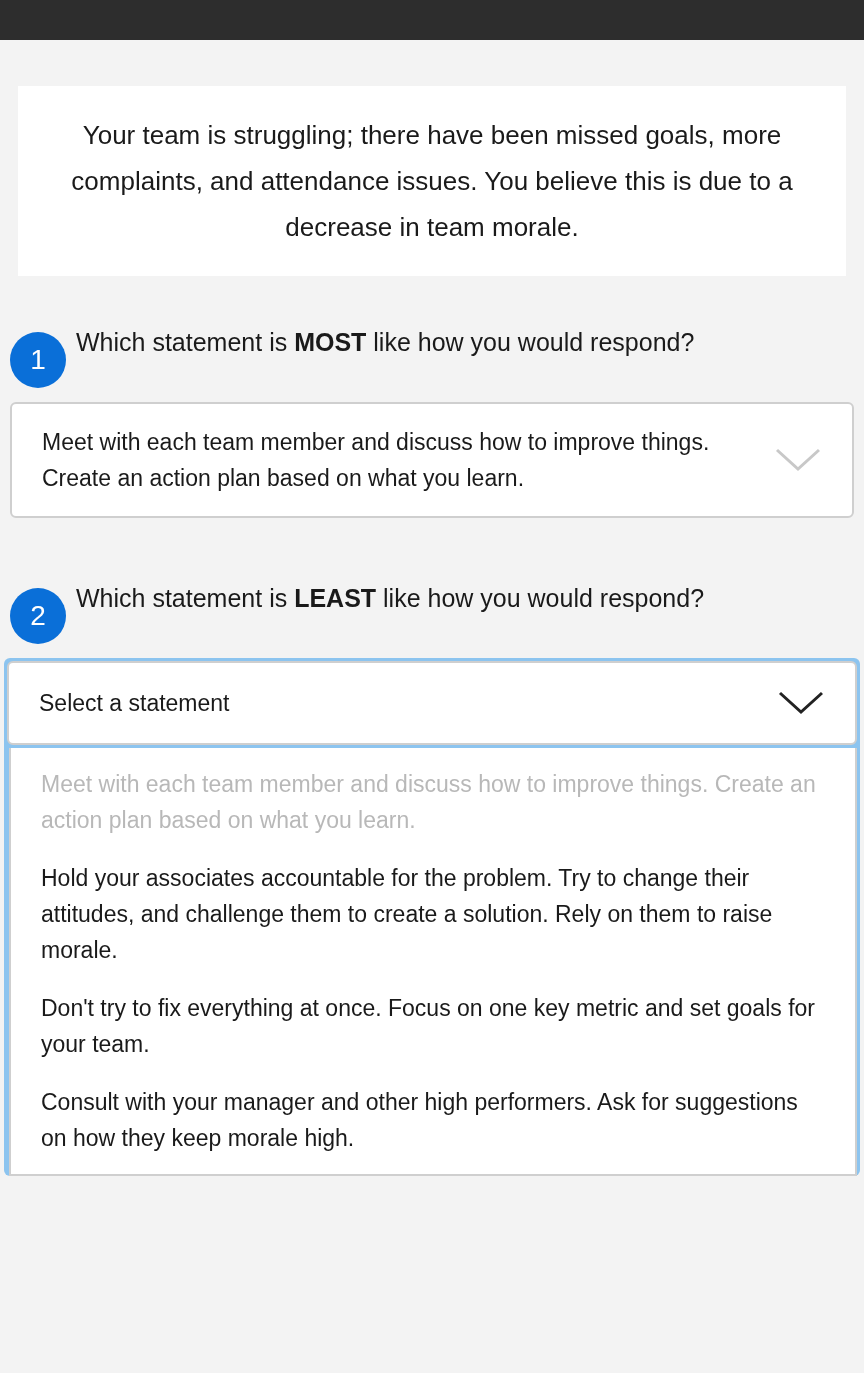 Image resolution: width=864 pixels, height=1373 pixels. What do you see at coordinates (38, 360) in the screenshot?
I see `question-number-badge: 1` at bounding box center [38, 360].